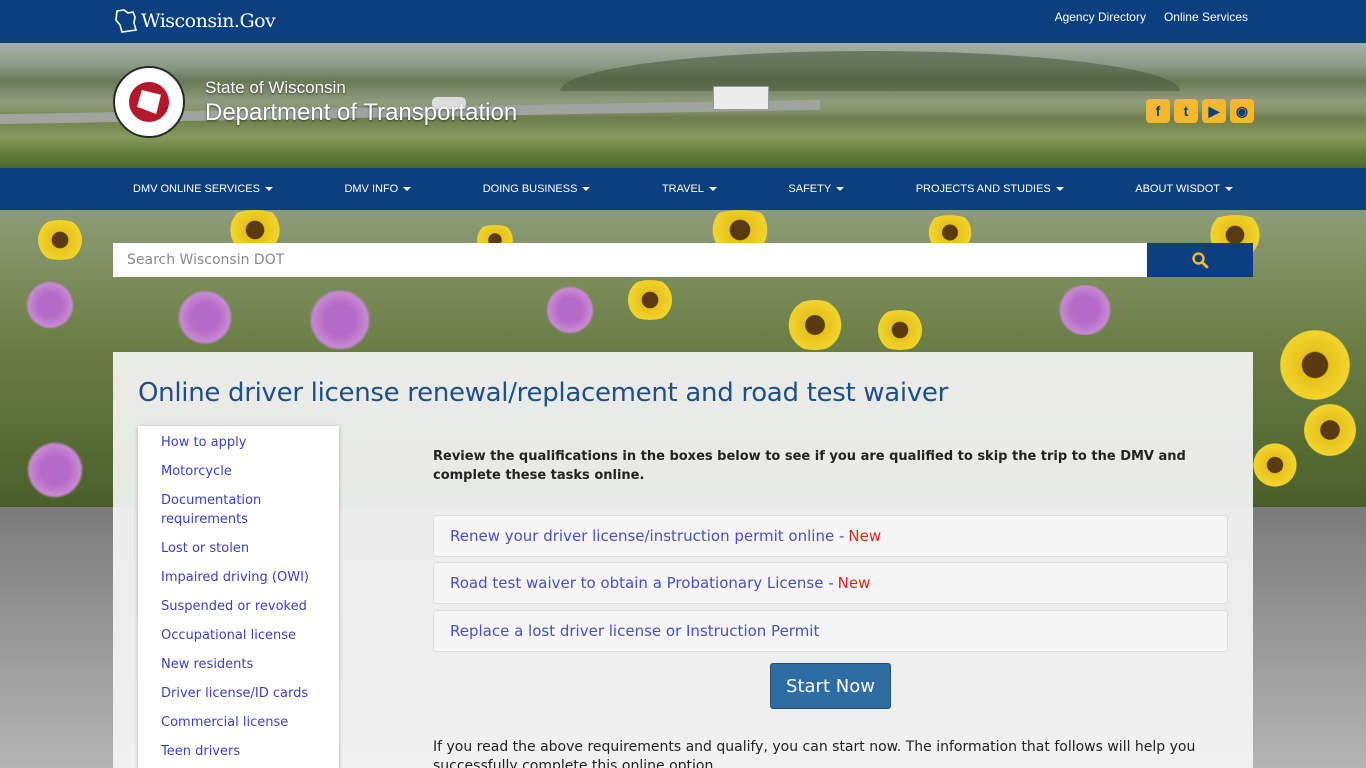 The width and height of the screenshot is (1366, 768). What do you see at coordinates (741, 98) in the screenshot?
I see `header-photo-truck` at bounding box center [741, 98].